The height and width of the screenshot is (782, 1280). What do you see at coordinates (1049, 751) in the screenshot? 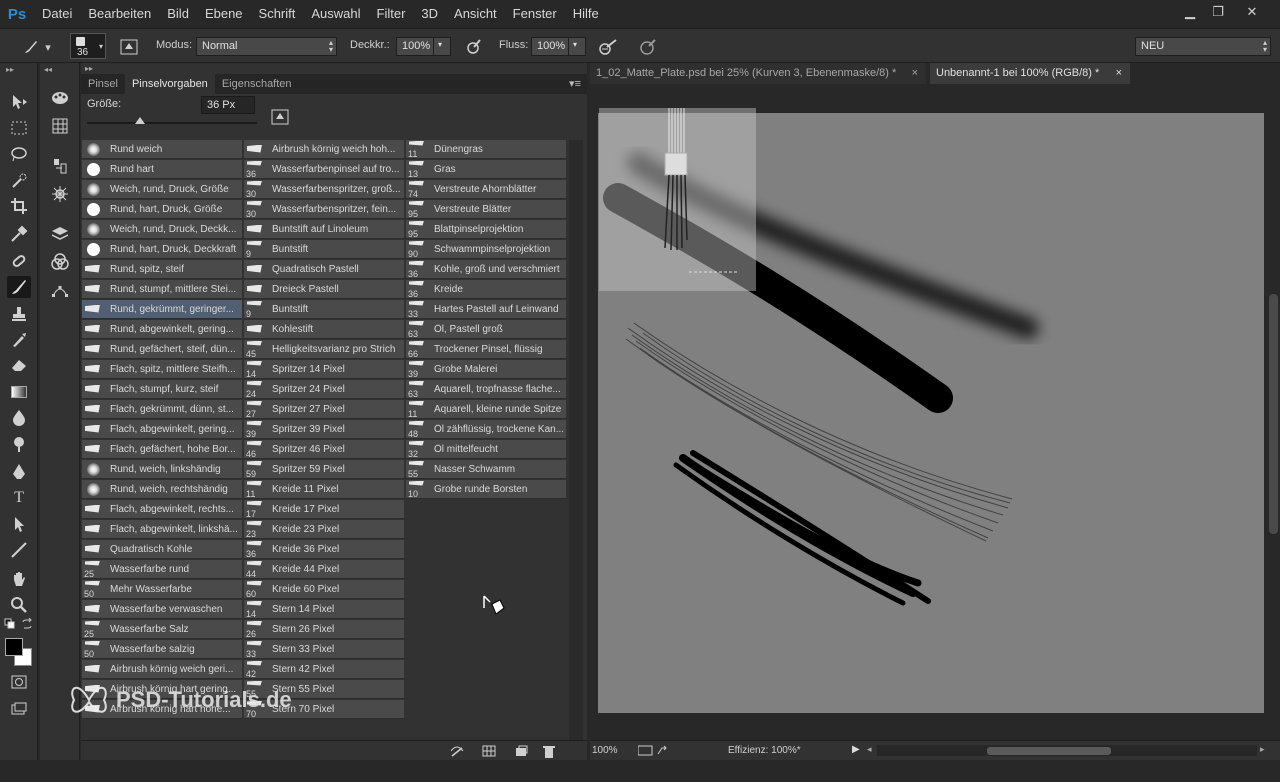
I see `horizontal-scroll-thumb` at bounding box center [1049, 751].